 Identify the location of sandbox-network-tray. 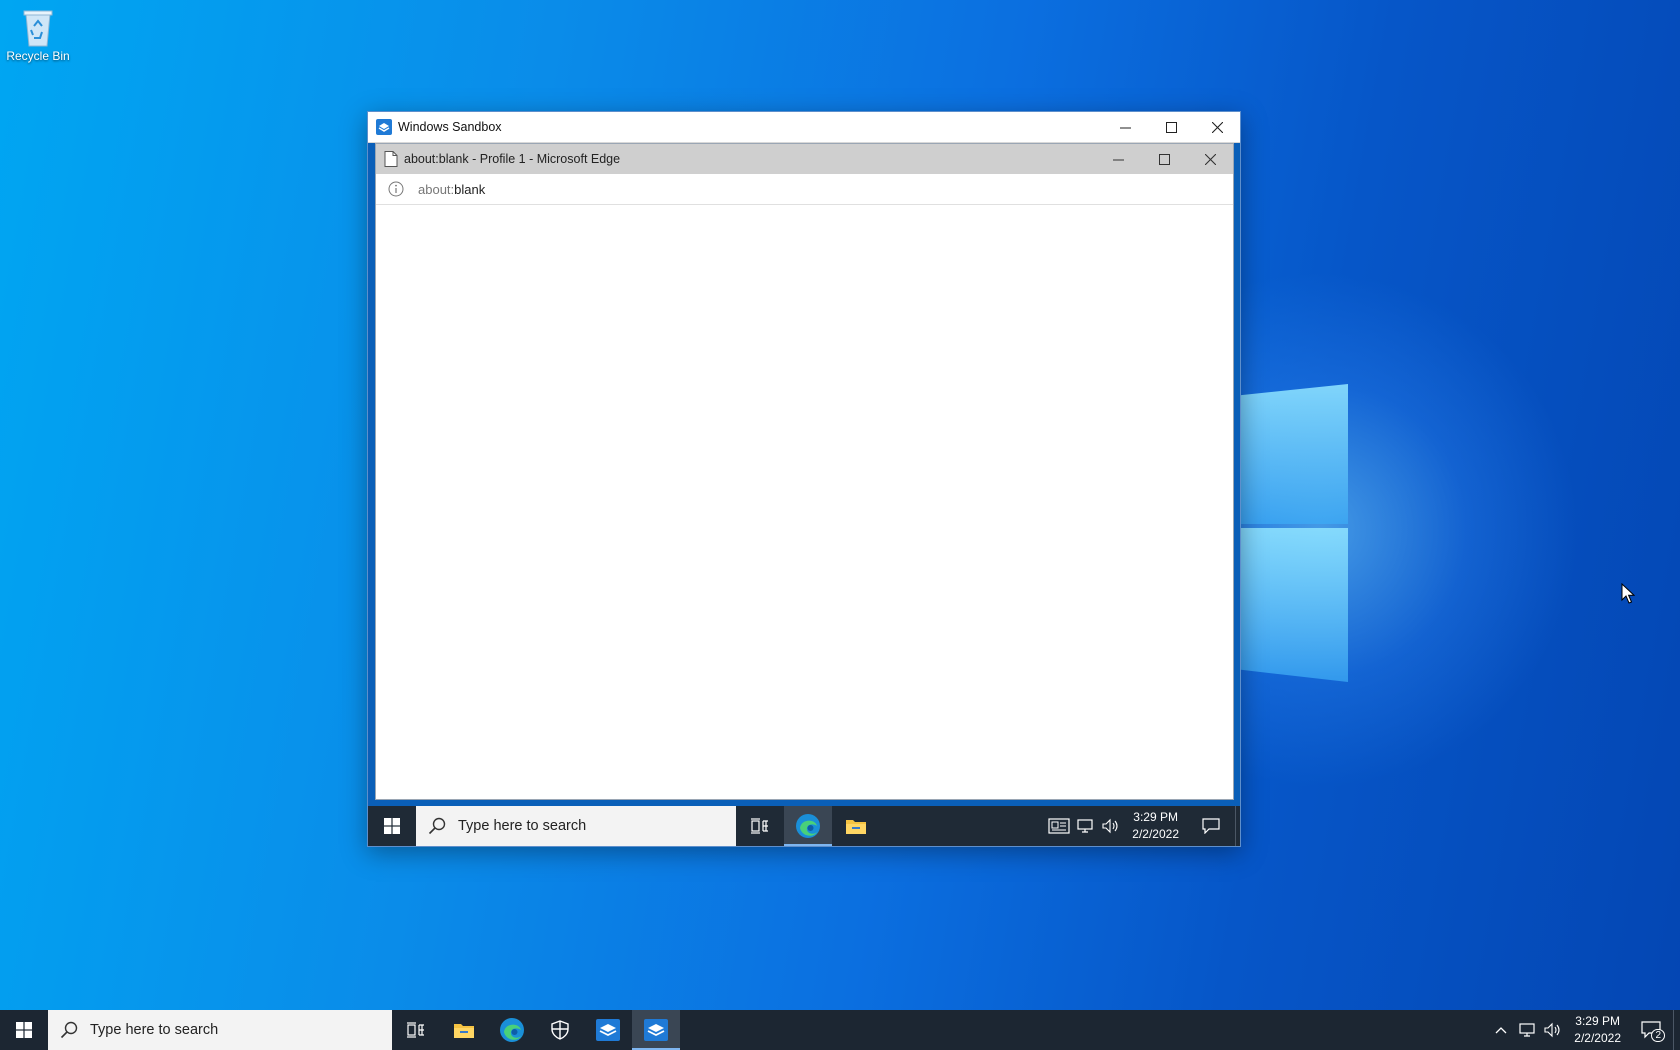
(1085, 826).